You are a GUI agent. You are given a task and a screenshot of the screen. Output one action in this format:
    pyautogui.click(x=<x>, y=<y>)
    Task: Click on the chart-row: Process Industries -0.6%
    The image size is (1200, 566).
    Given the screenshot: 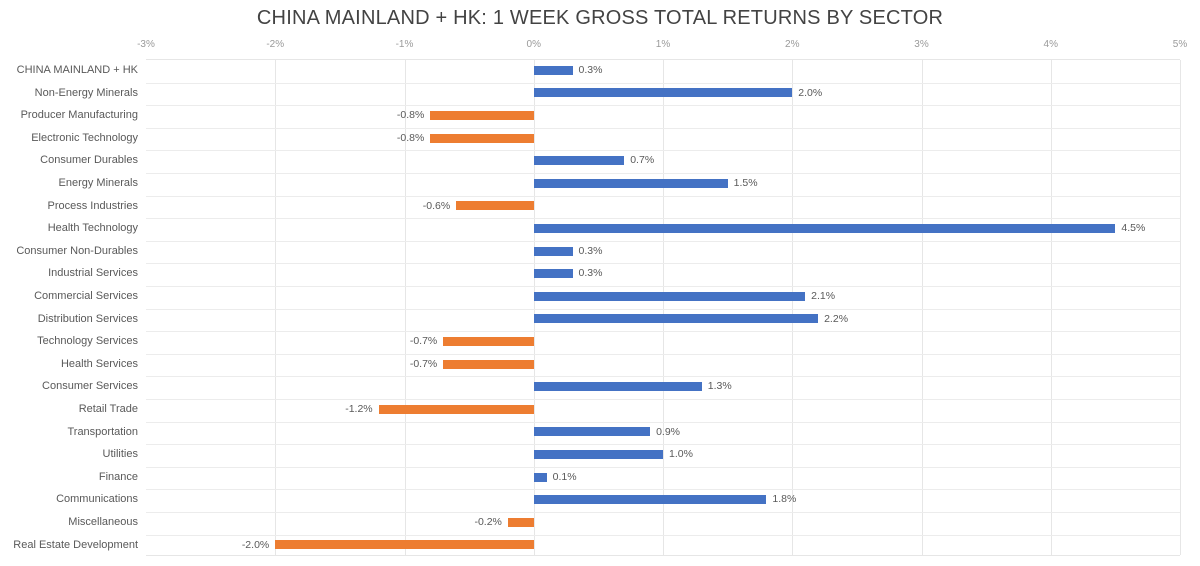 What is the action you would take?
    pyautogui.click(x=600, y=206)
    